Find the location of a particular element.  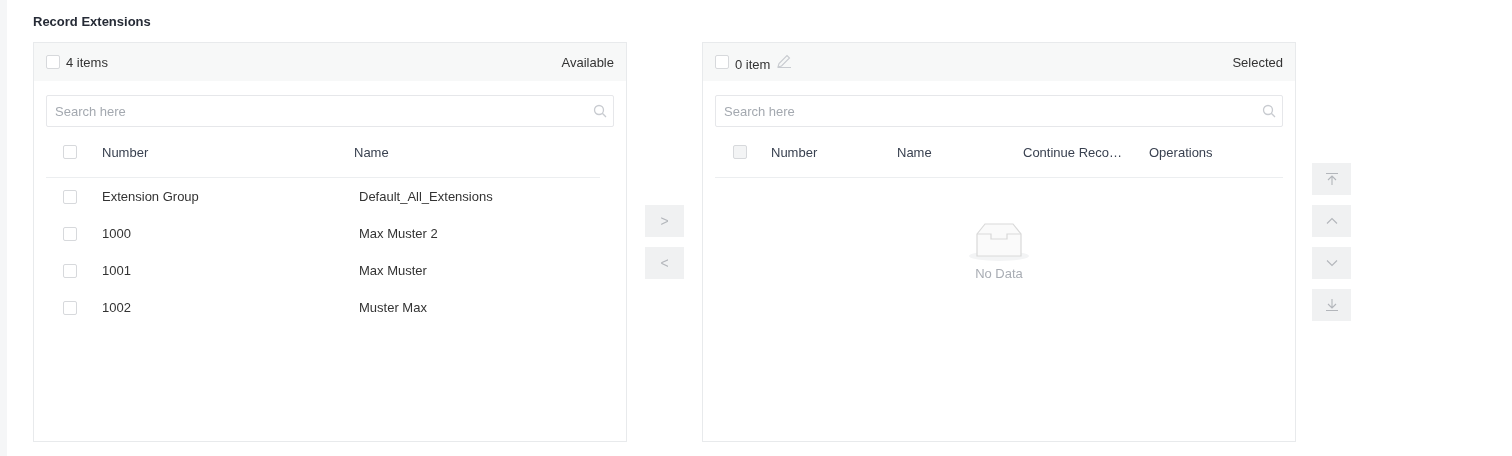

column-header: Operations is located at coordinates (1181, 152).